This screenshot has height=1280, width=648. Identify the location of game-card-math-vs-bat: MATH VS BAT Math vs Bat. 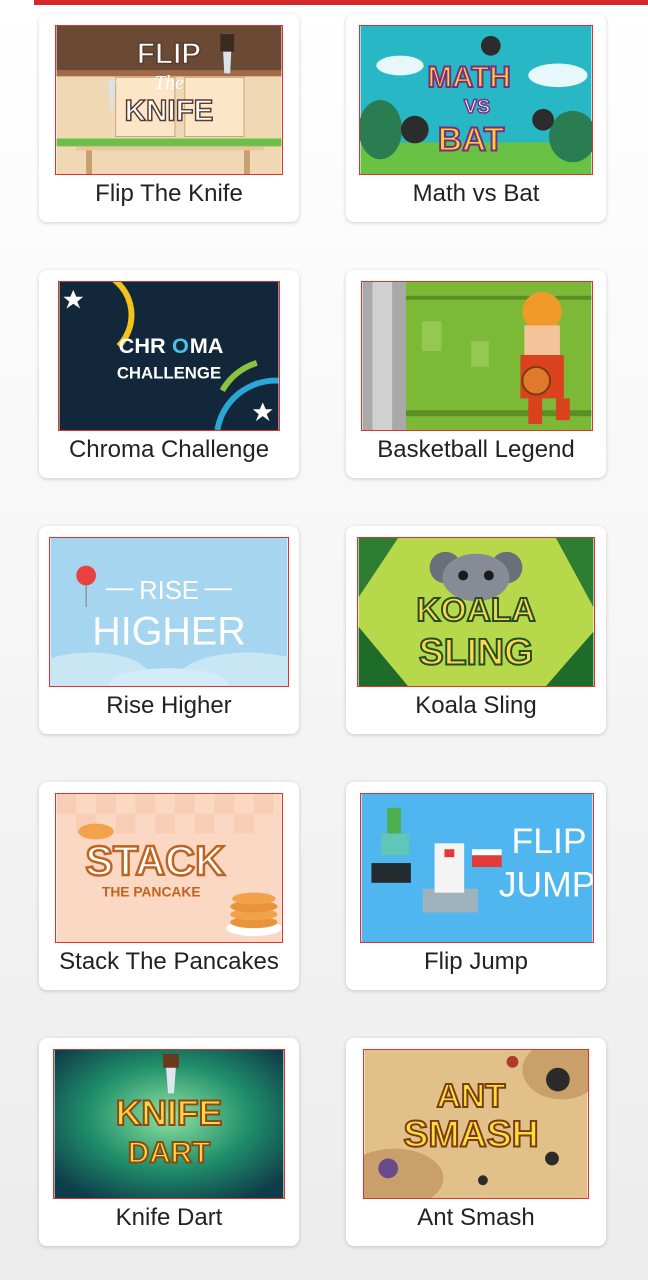
(476, 118).